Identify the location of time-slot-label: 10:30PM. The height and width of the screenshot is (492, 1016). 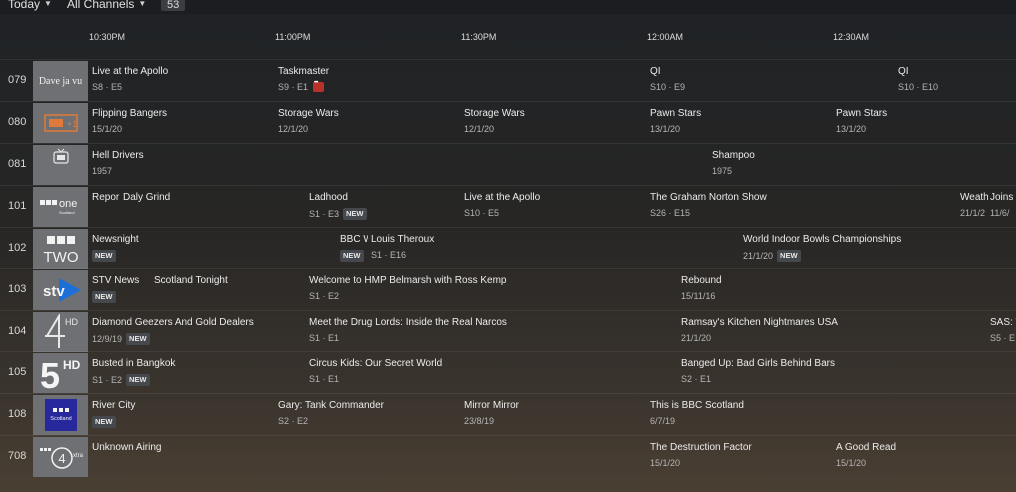
(107, 37).